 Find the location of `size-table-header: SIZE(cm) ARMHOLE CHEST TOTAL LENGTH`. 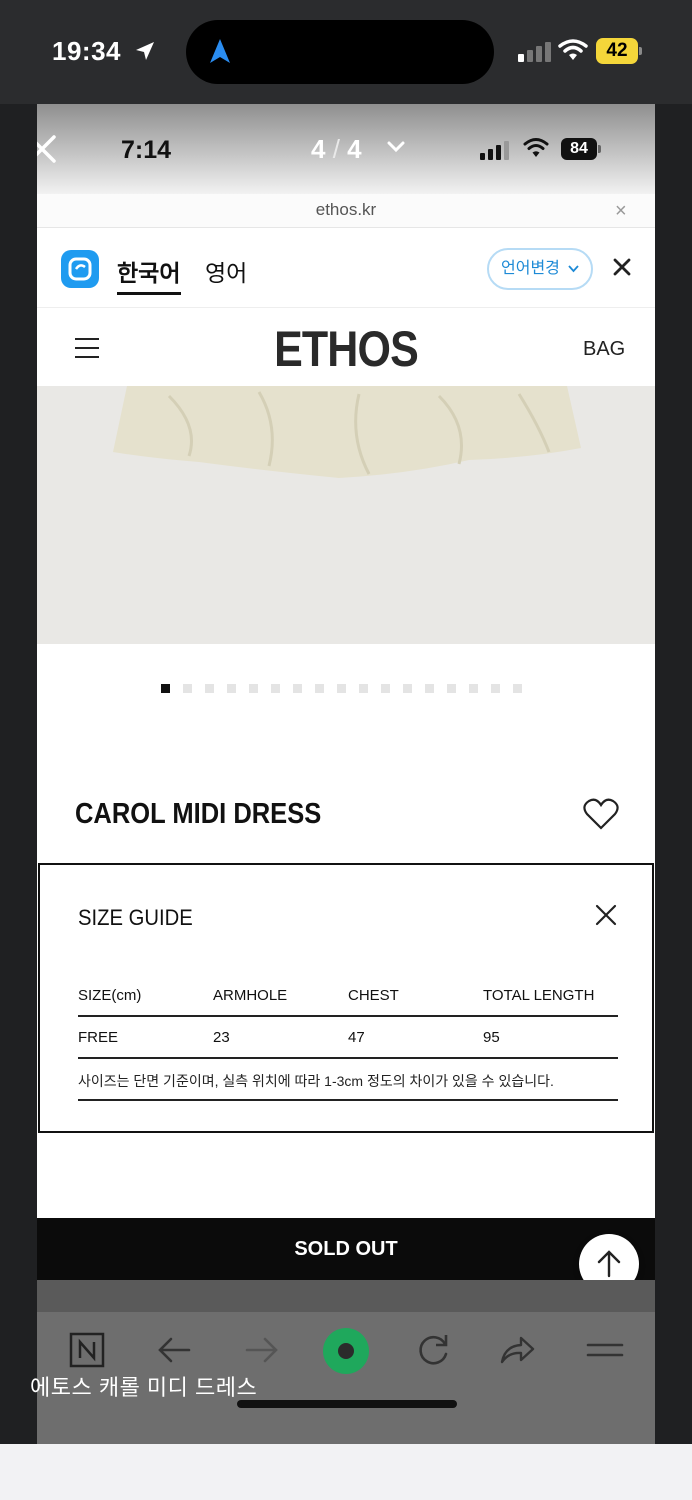

size-table-header: SIZE(cm) ARMHOLE CHEST TOTAL LENGTH is located at coordinates (348, 996).